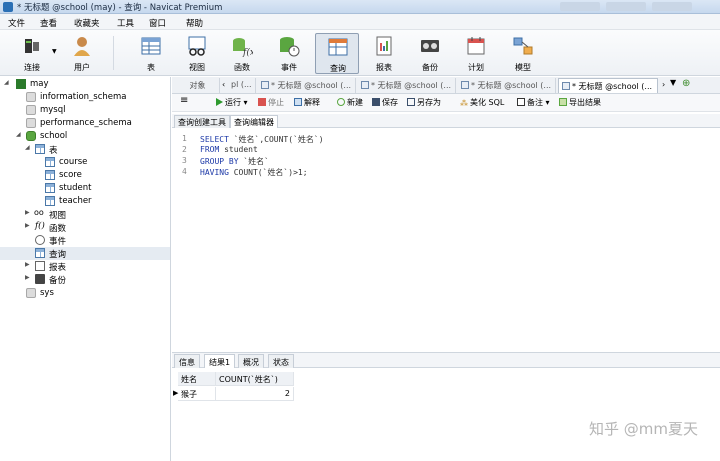 The height and width of the screenshot is (461, 720). What do you see at coordinates (85, 110) in the screenshot?
I see `tree-db-mysql: mysql` at bounding box center [85, 110].